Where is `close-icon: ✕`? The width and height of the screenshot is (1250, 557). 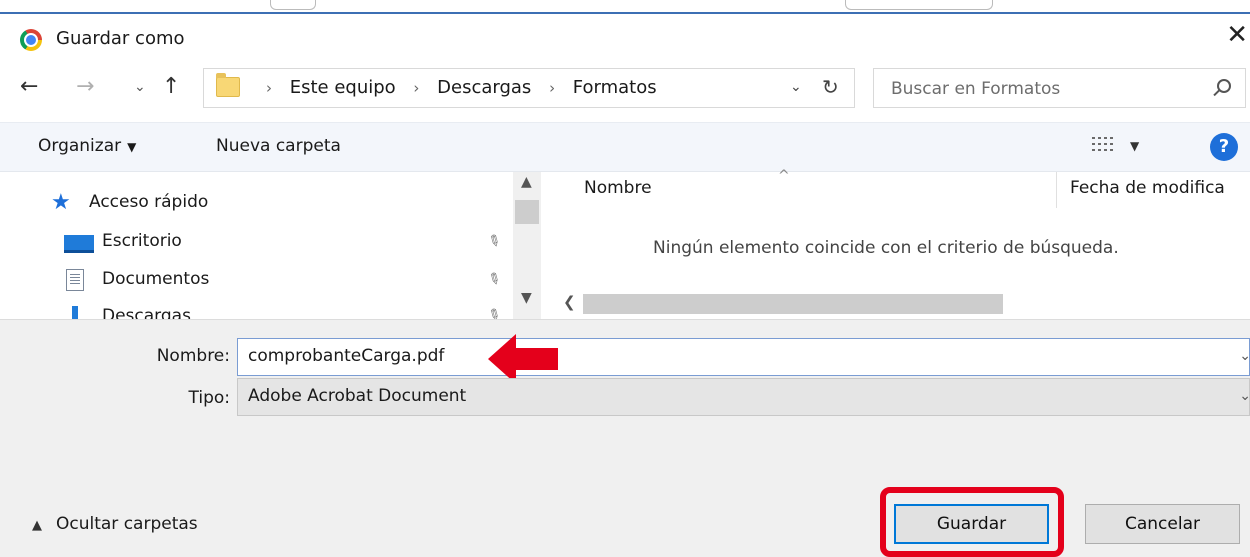 close-icon: ✕ is located at coordinates (1237, 35).